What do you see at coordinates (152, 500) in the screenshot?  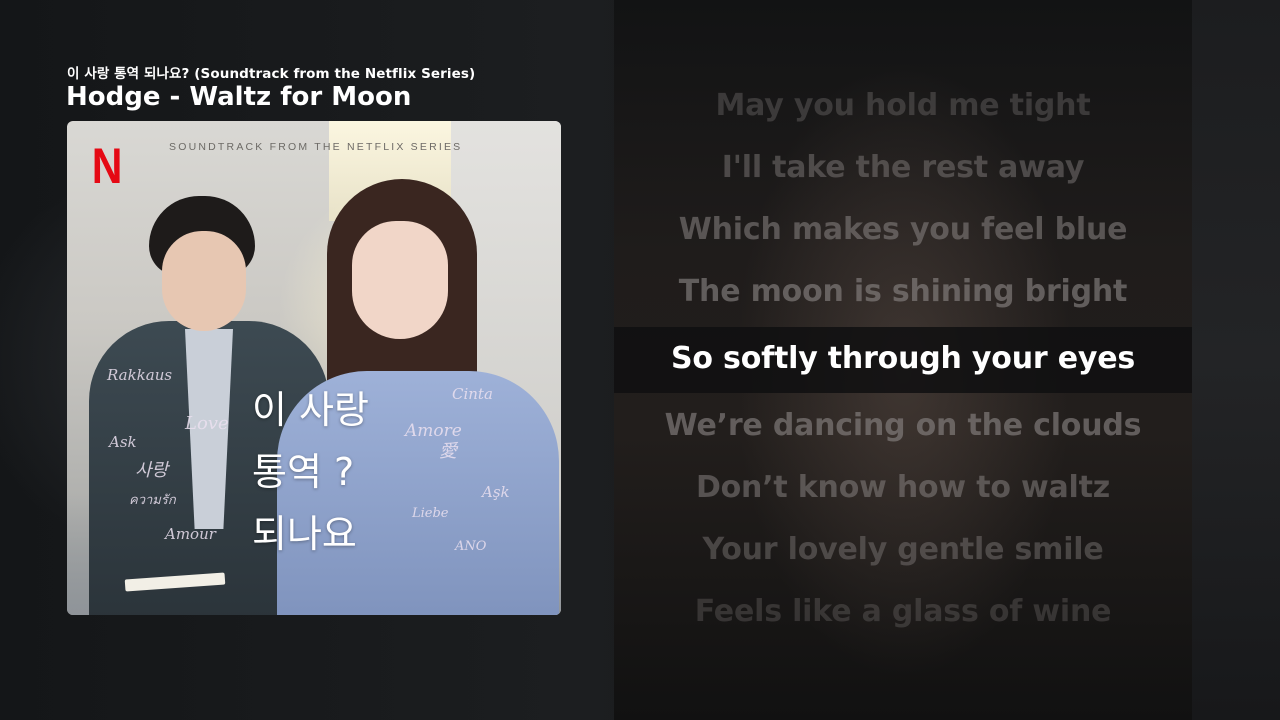 I see `cover-scribble: ความรัก` at bounding box center [152, 500].